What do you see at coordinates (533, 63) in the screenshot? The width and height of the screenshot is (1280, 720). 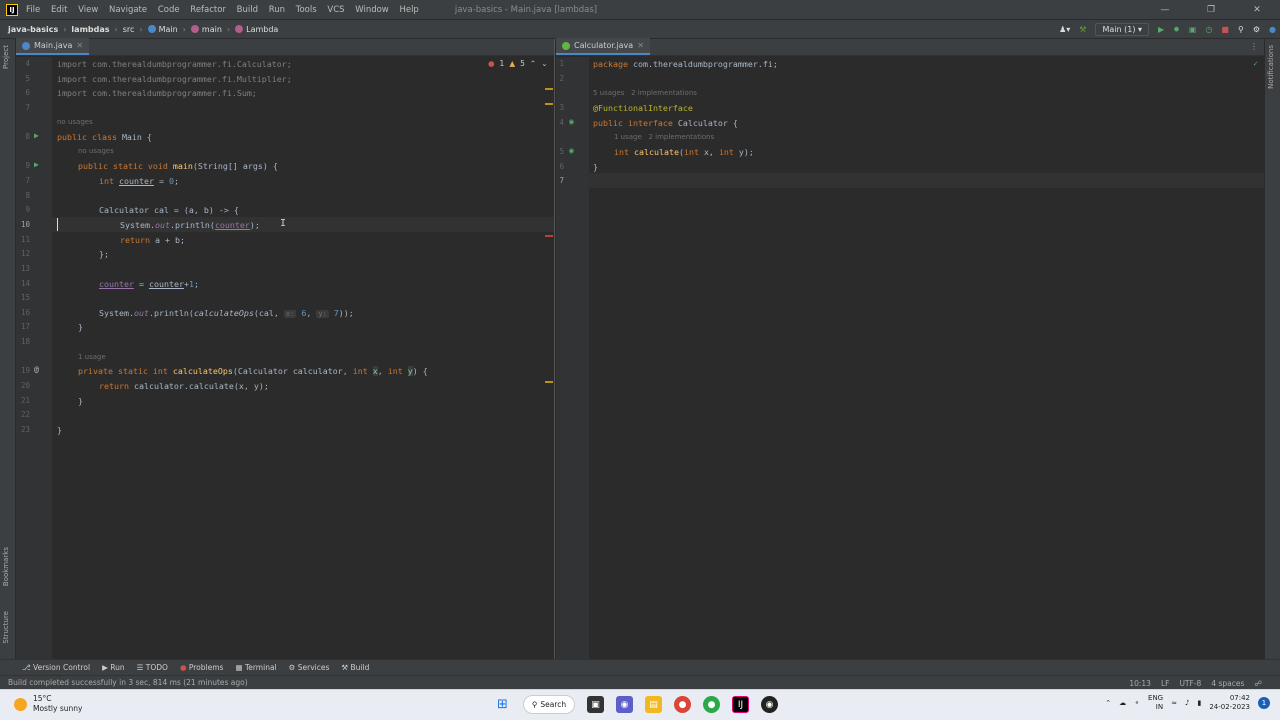 I see `prev-highlight-icon: ⌃` at bounding box center [533, 63].